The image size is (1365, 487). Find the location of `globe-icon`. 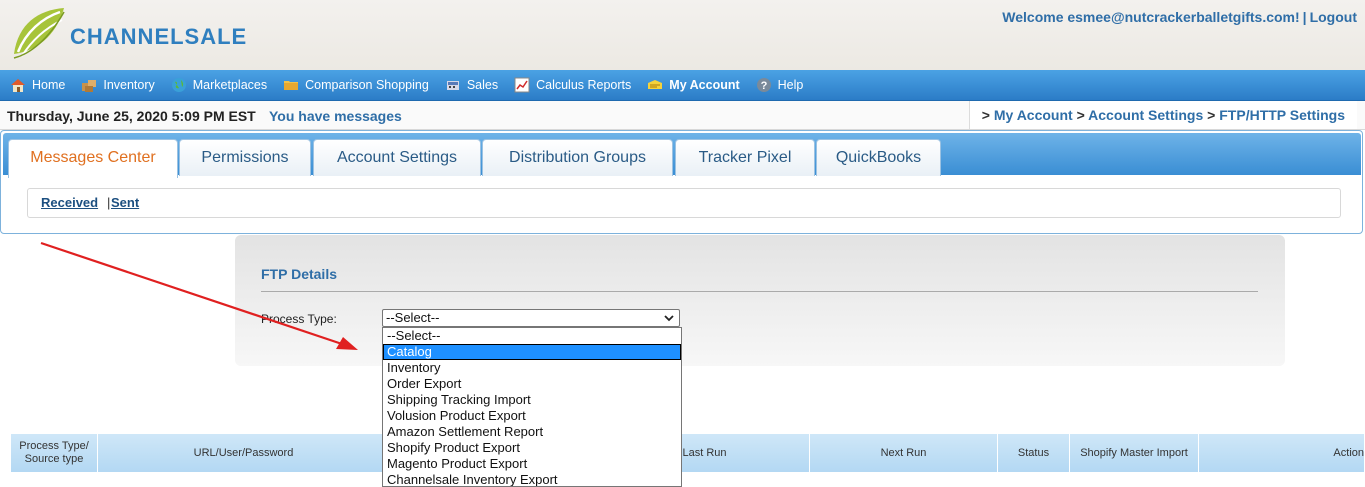

globe-icon is located at coordinates (178, 85).